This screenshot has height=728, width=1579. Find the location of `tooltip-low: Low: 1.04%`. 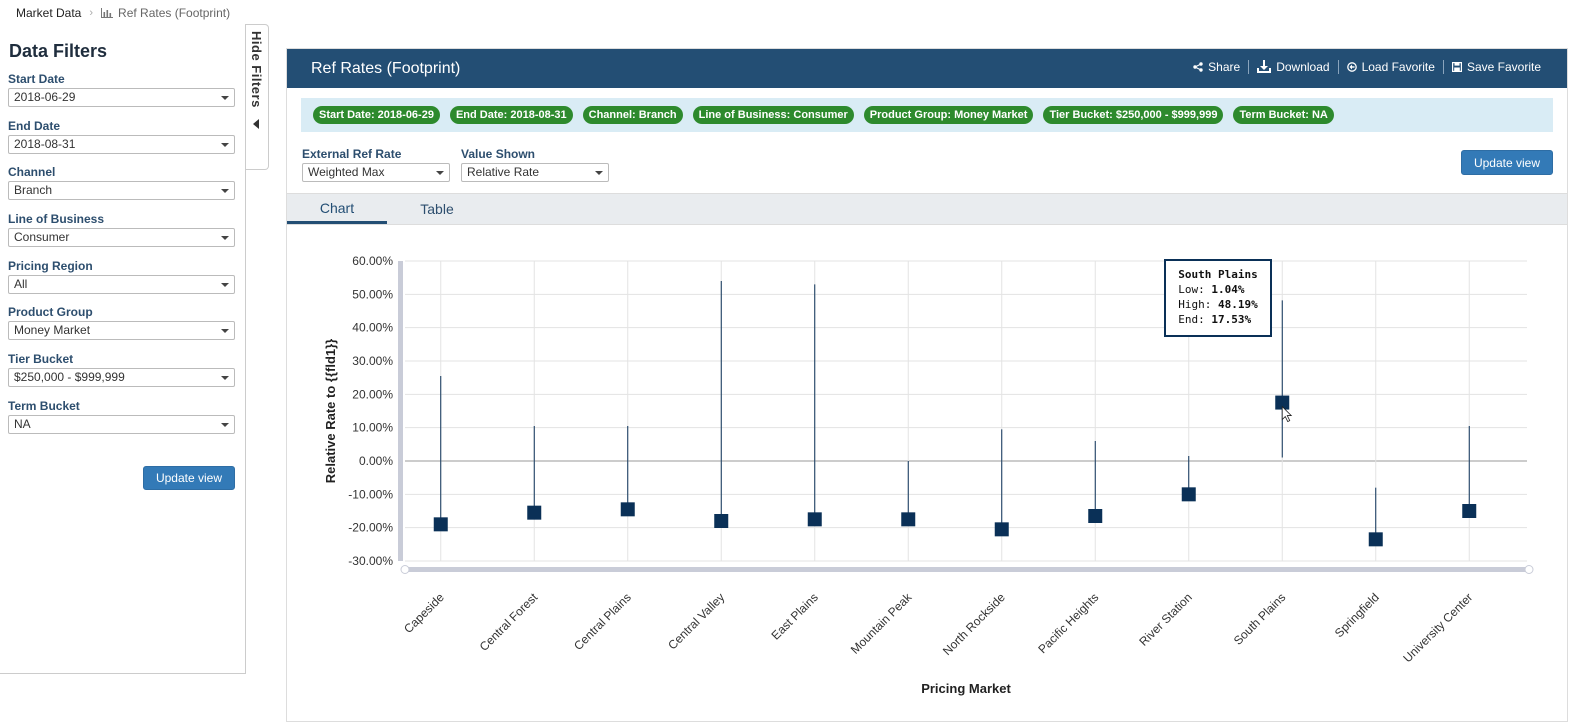

tooltip-low: Low: 1.04% is located at coordinates (1218, 289).